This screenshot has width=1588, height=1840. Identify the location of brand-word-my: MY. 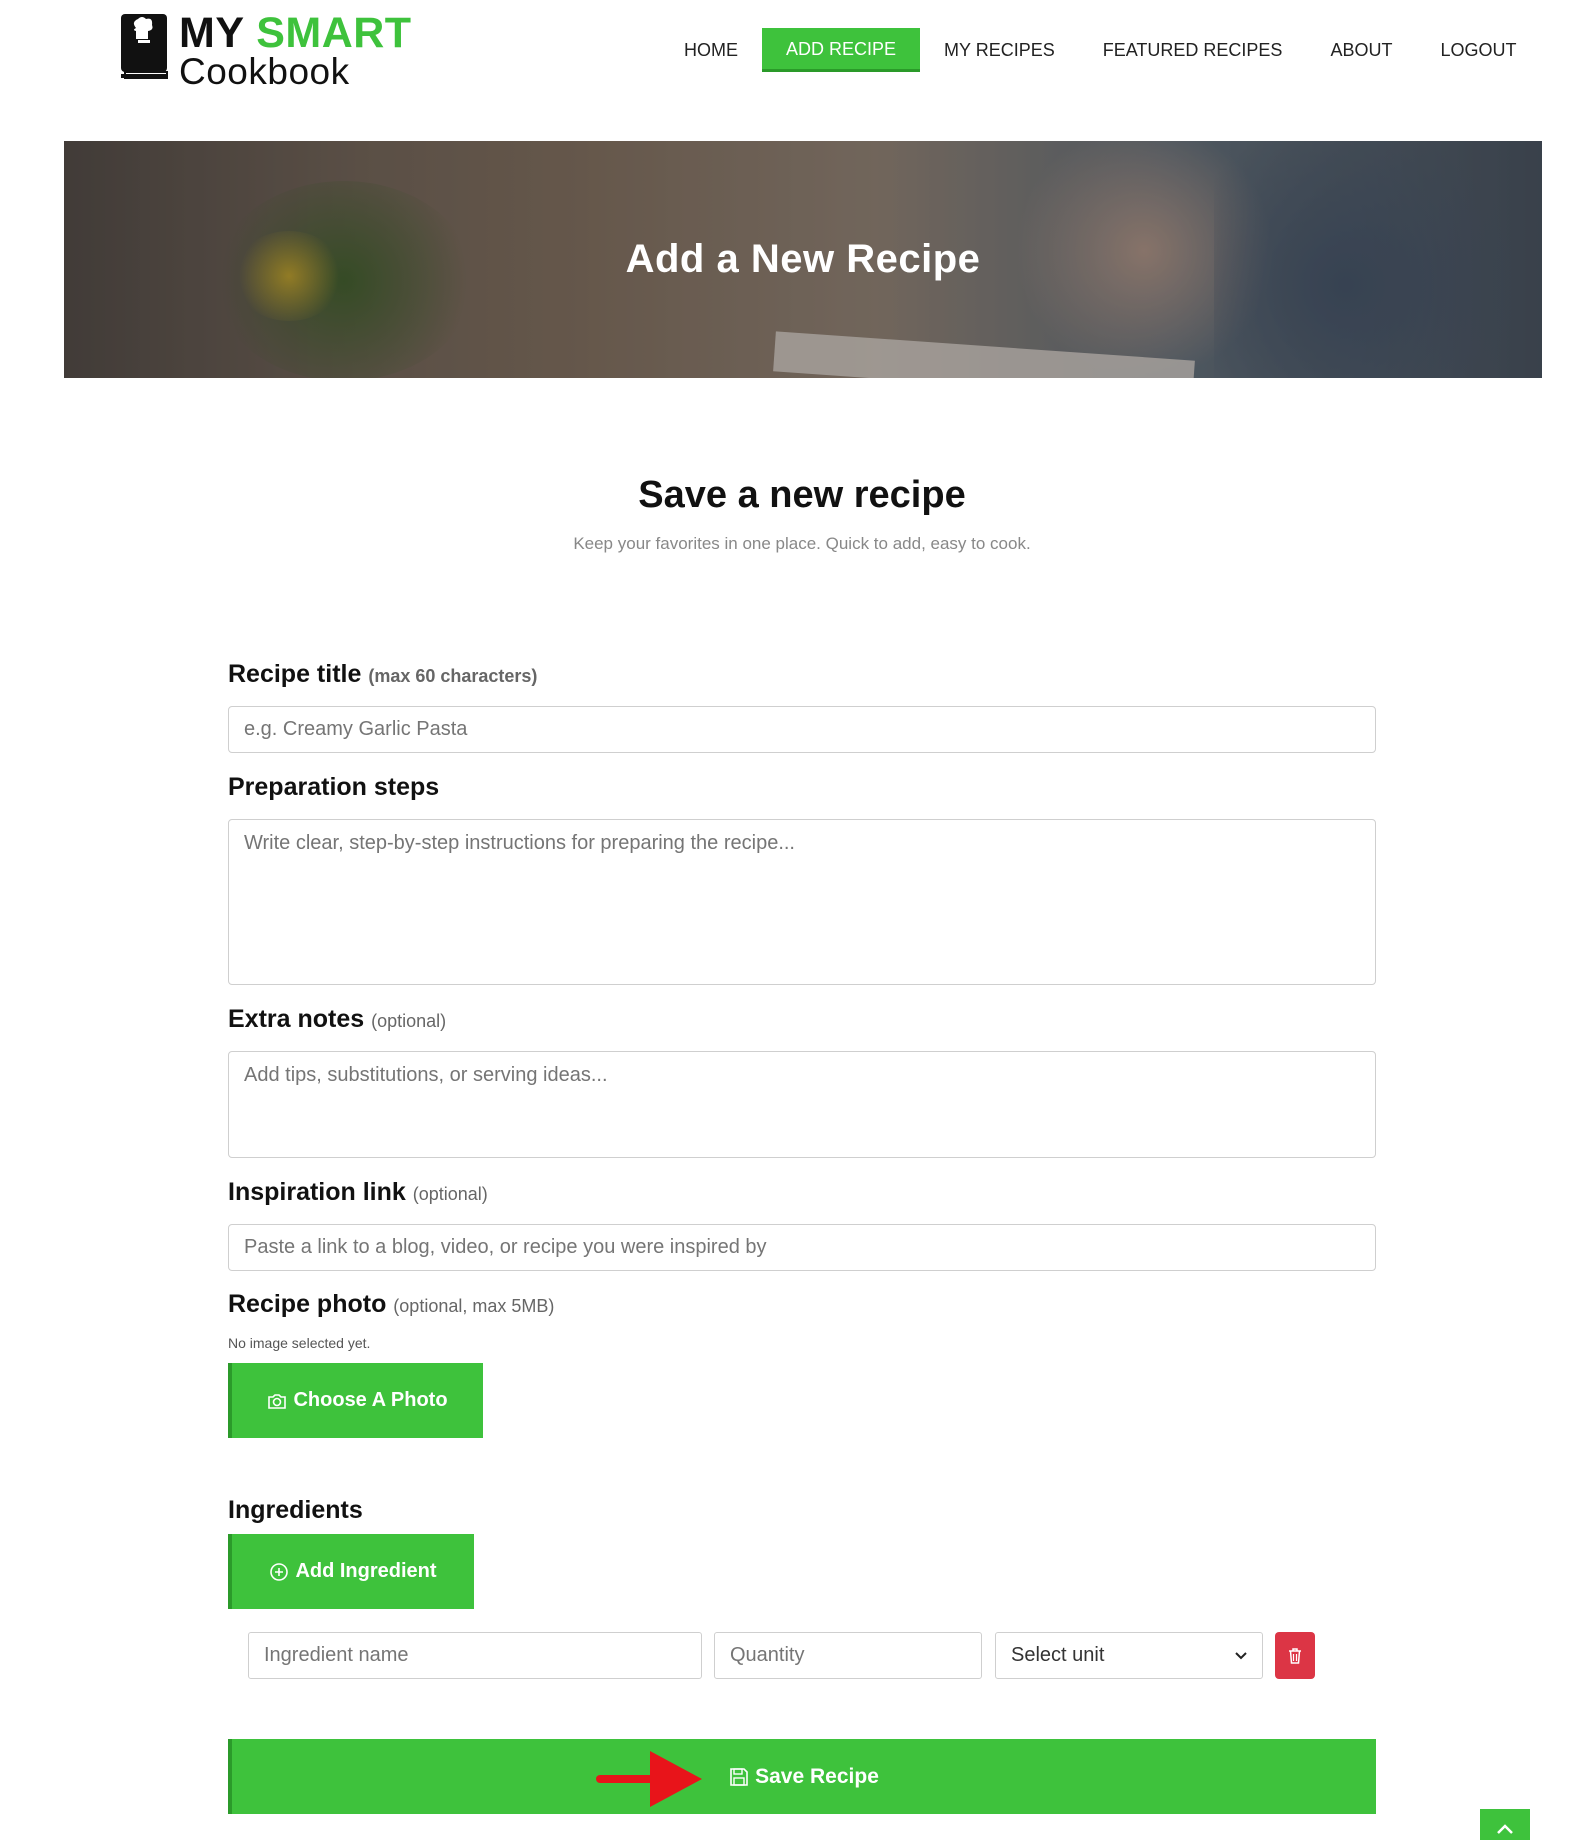
(211, 33).